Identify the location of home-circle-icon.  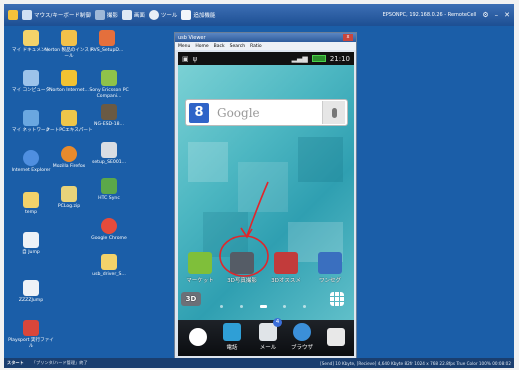
(198, 337).